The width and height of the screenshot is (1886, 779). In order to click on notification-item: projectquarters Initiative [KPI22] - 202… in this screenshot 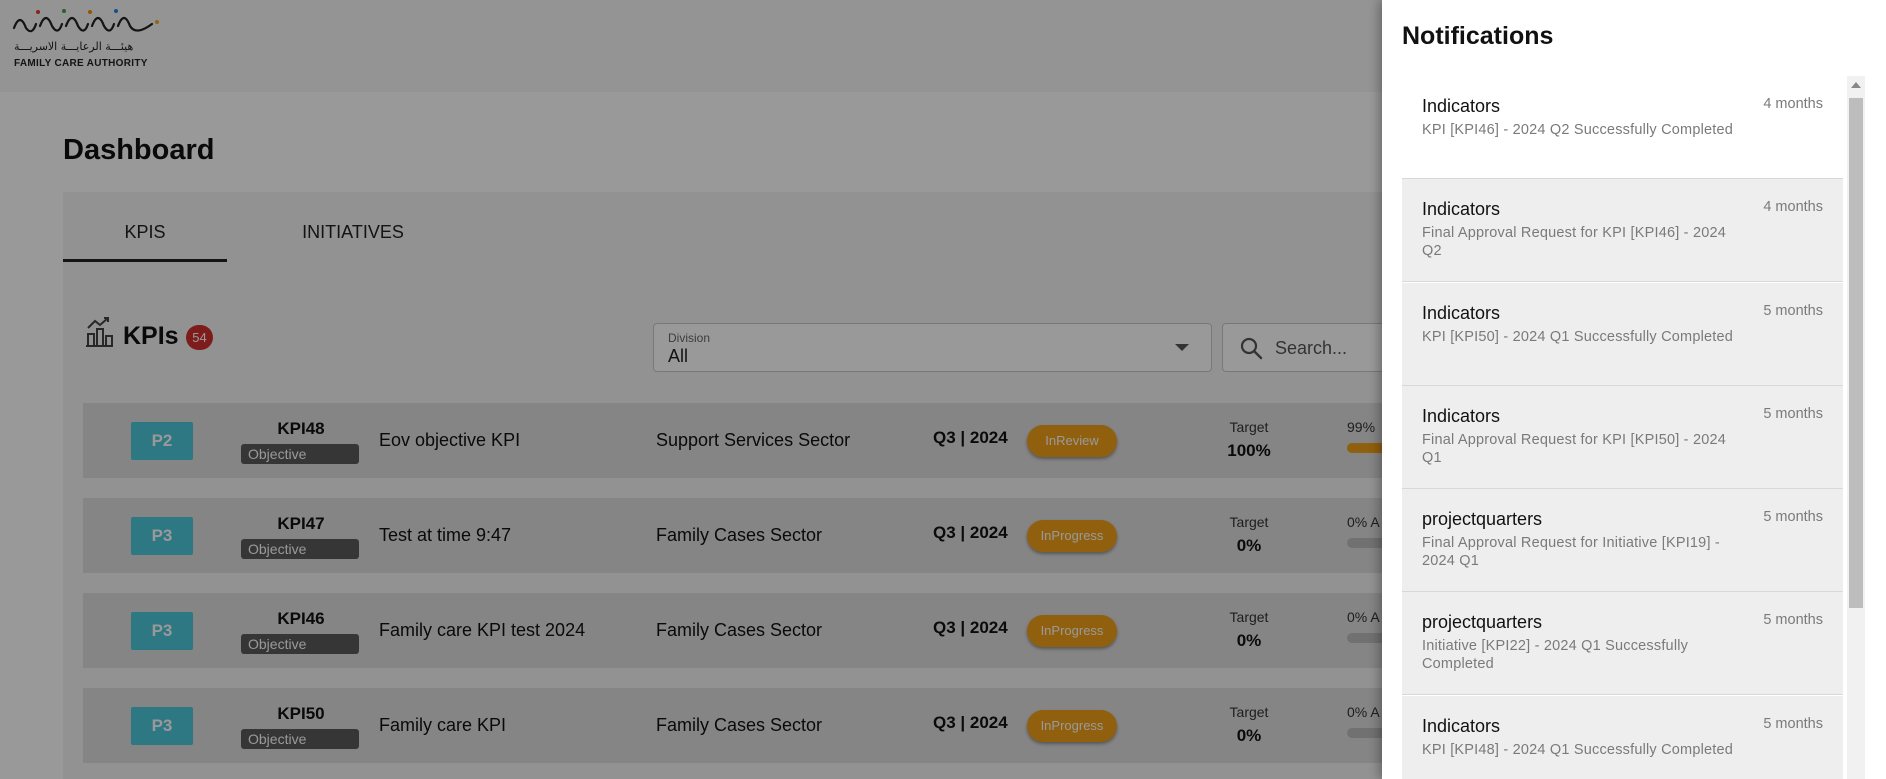, I will do `click(1622, 643)`.